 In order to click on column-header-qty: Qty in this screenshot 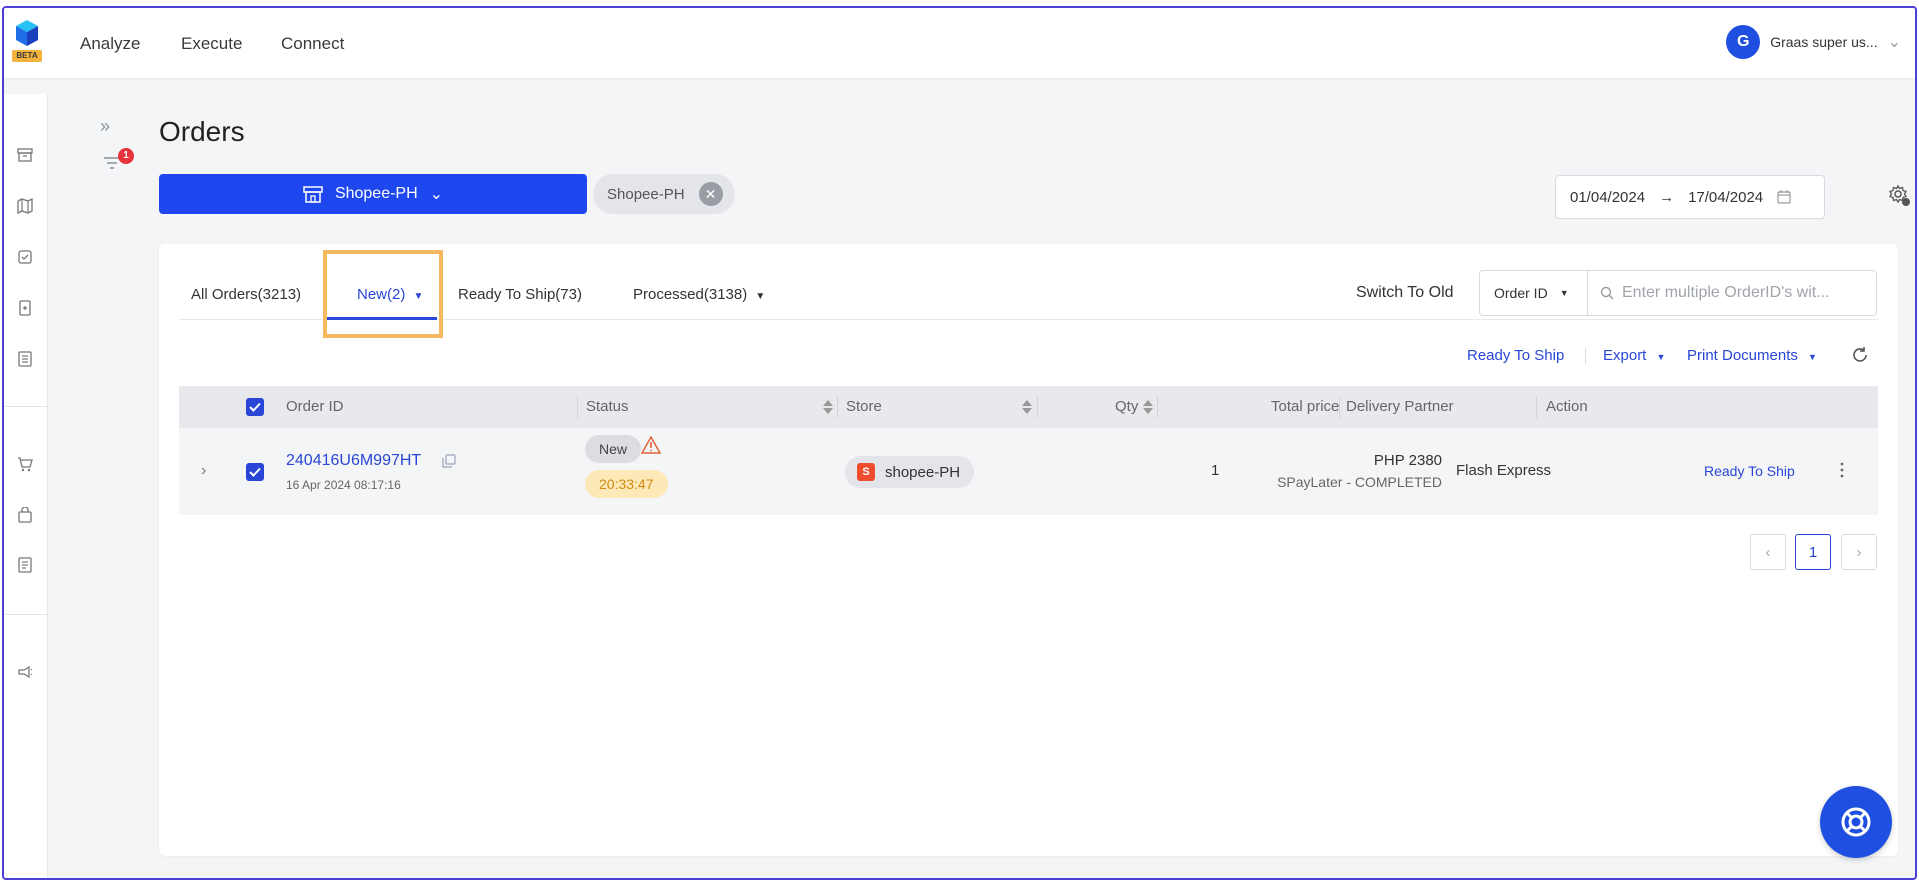, I will do `click(1127, 406)`.